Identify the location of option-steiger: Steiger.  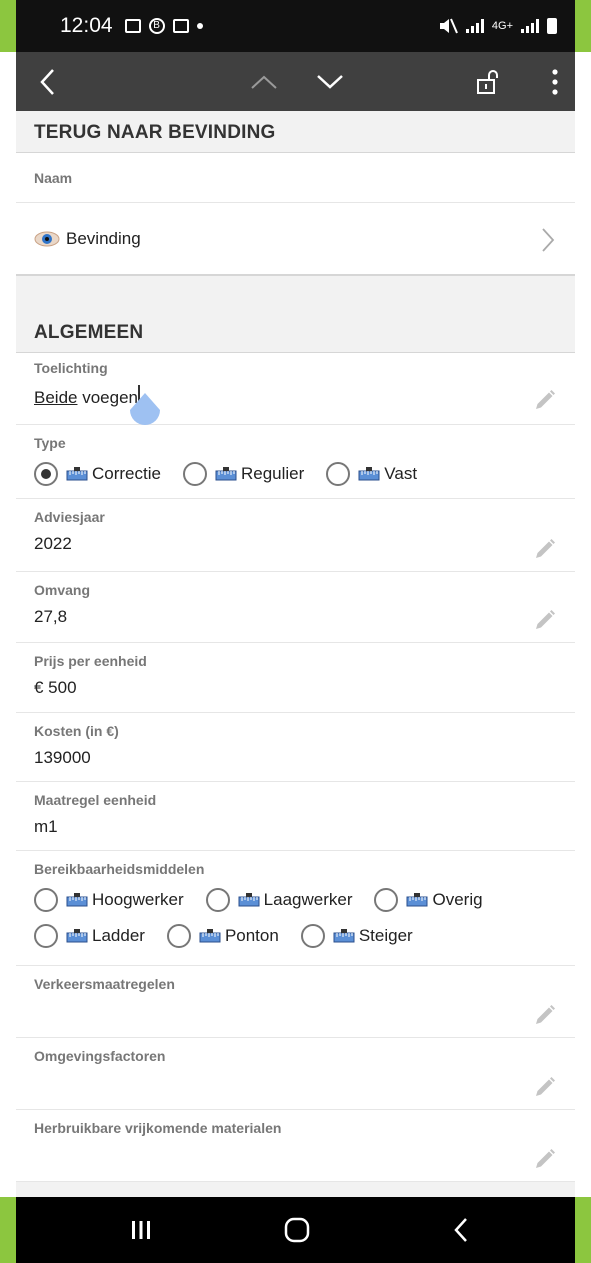
(356, 936).